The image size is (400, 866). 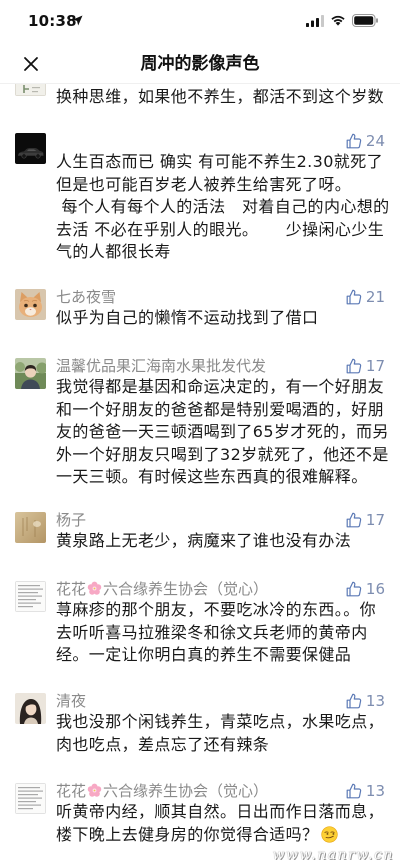 I want to click on comment-text-span: 楼下晚上去健身房的你觉得合适吗？, so click(x=187, y=834).